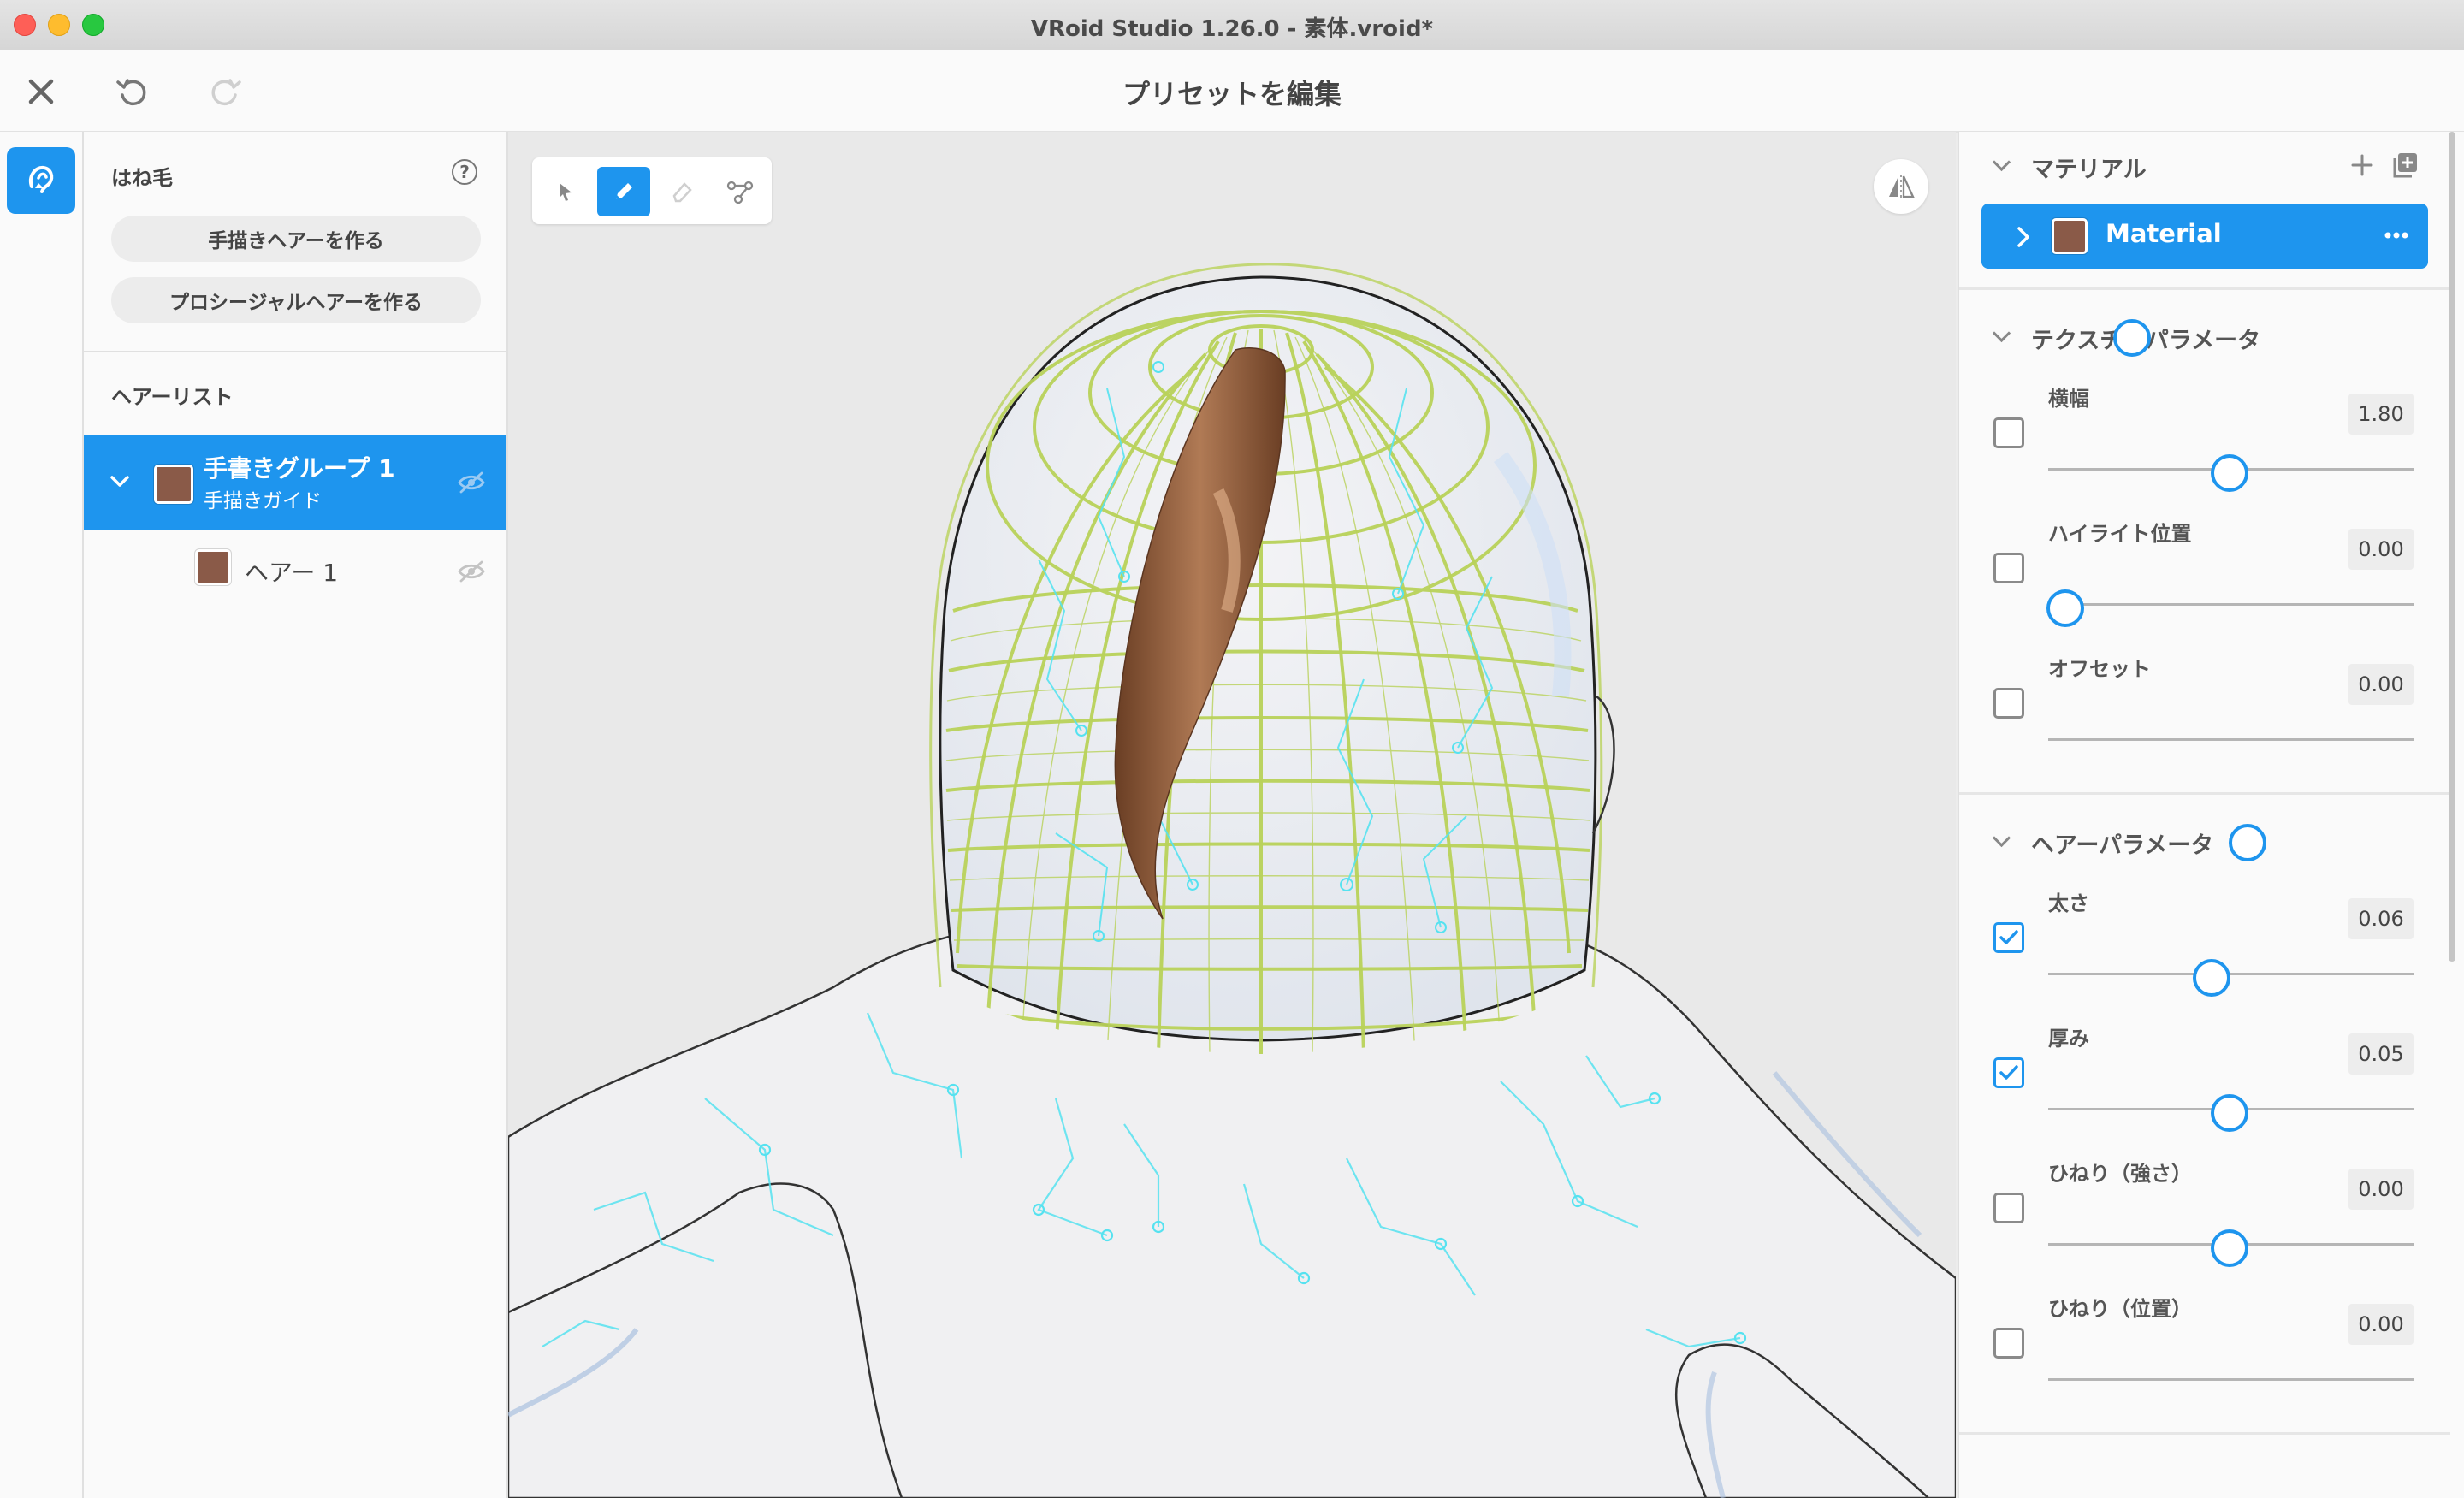 This screenshot has height=1498, width=2464. I want to click on param-value-field: 1.80, so click(2381, 414).